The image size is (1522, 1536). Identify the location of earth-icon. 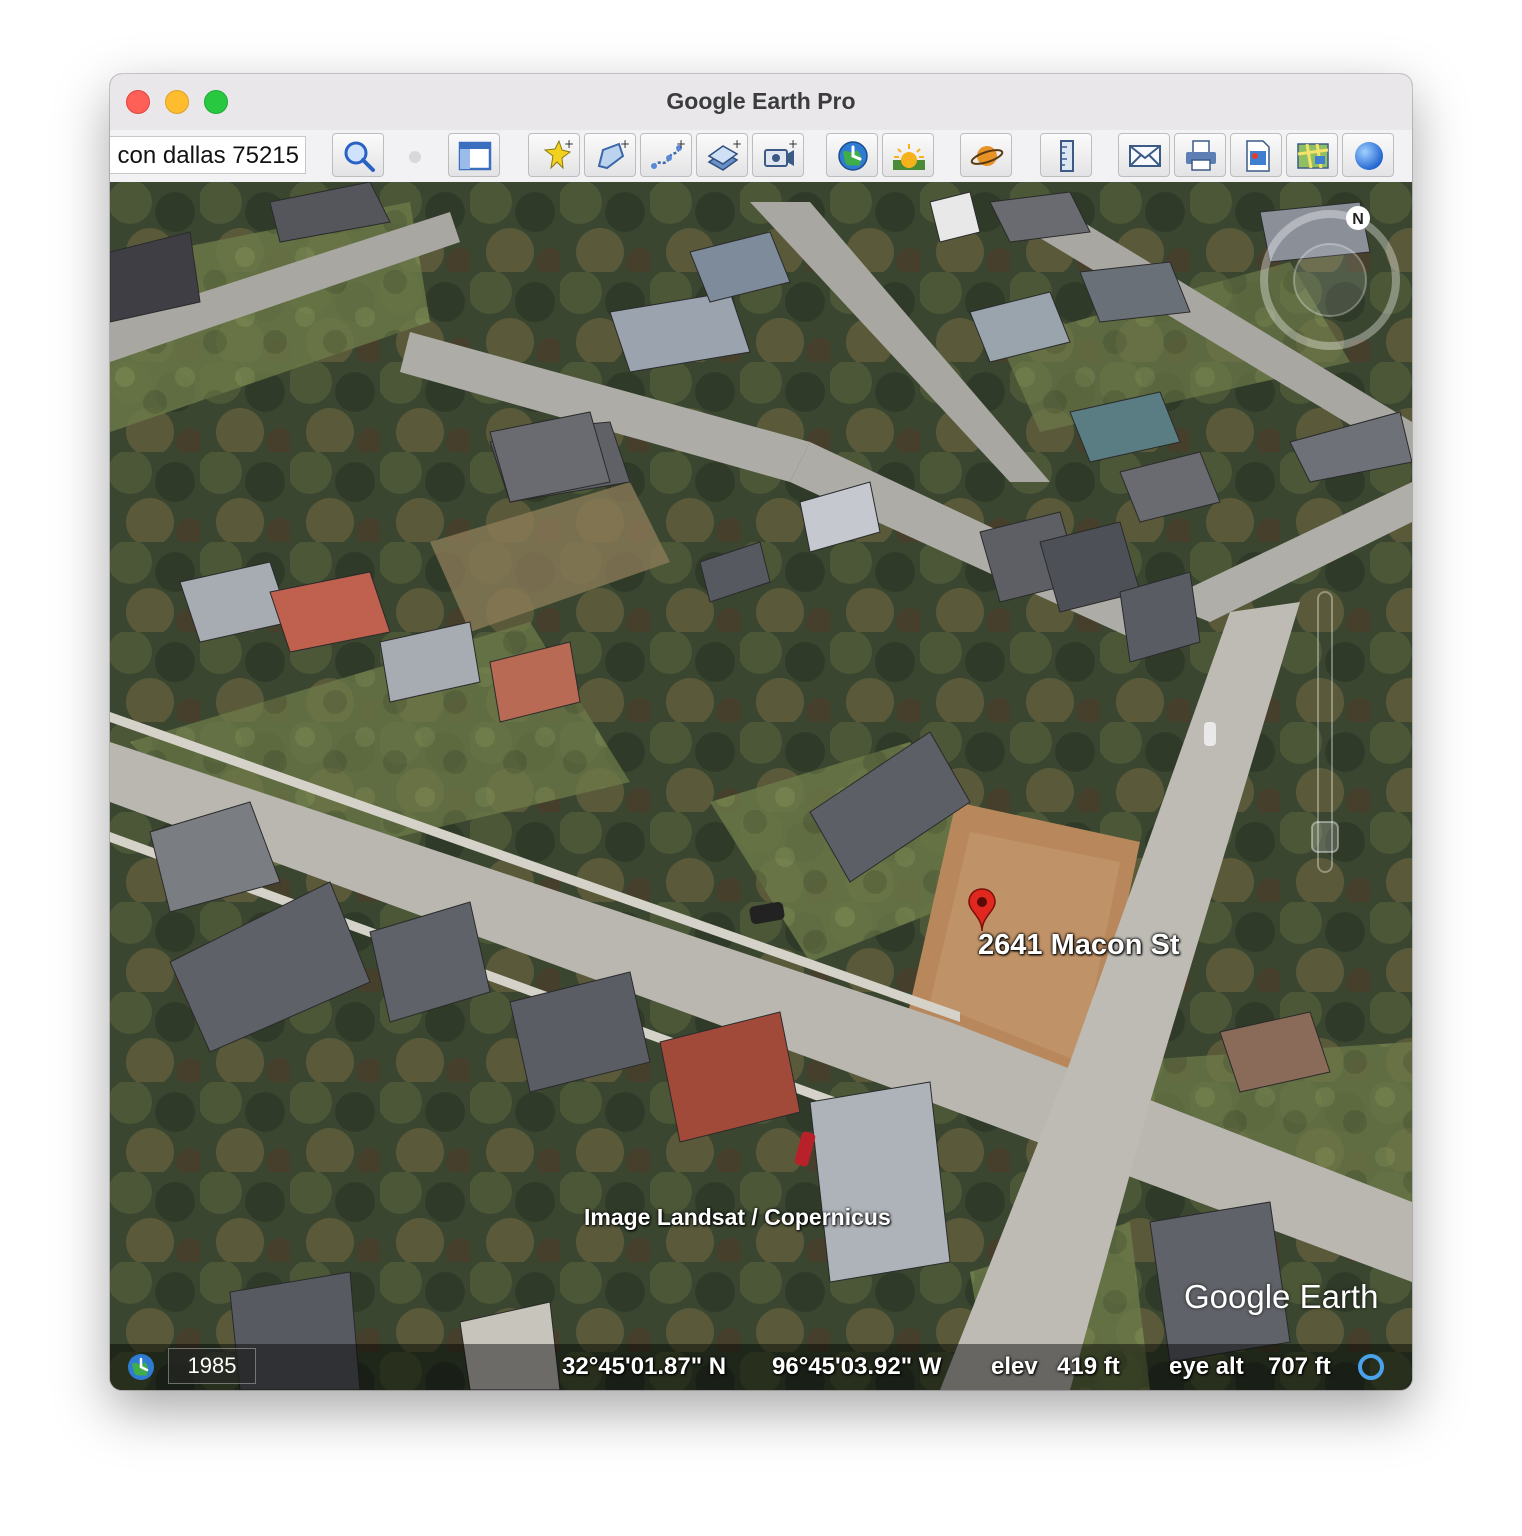
(1369, 156).